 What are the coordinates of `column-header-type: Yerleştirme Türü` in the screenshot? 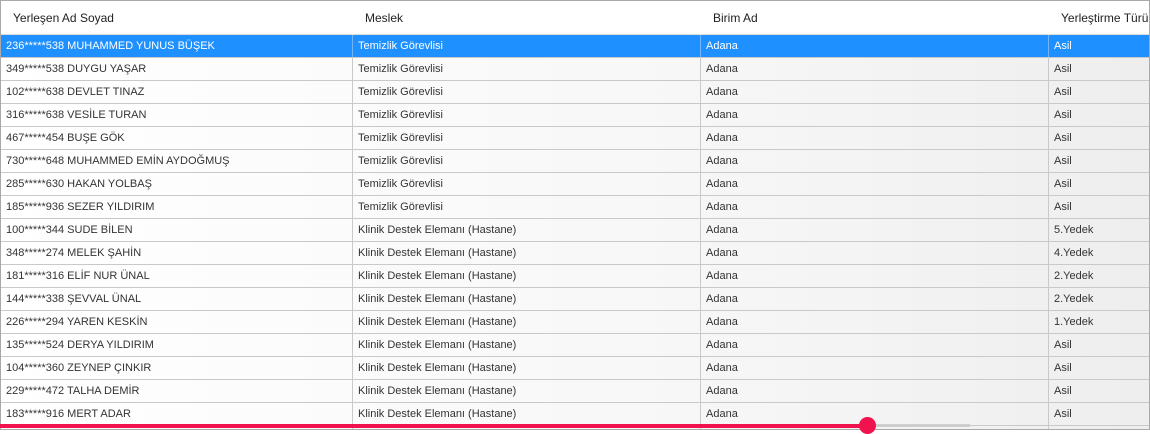 It's located at (1099, 18).